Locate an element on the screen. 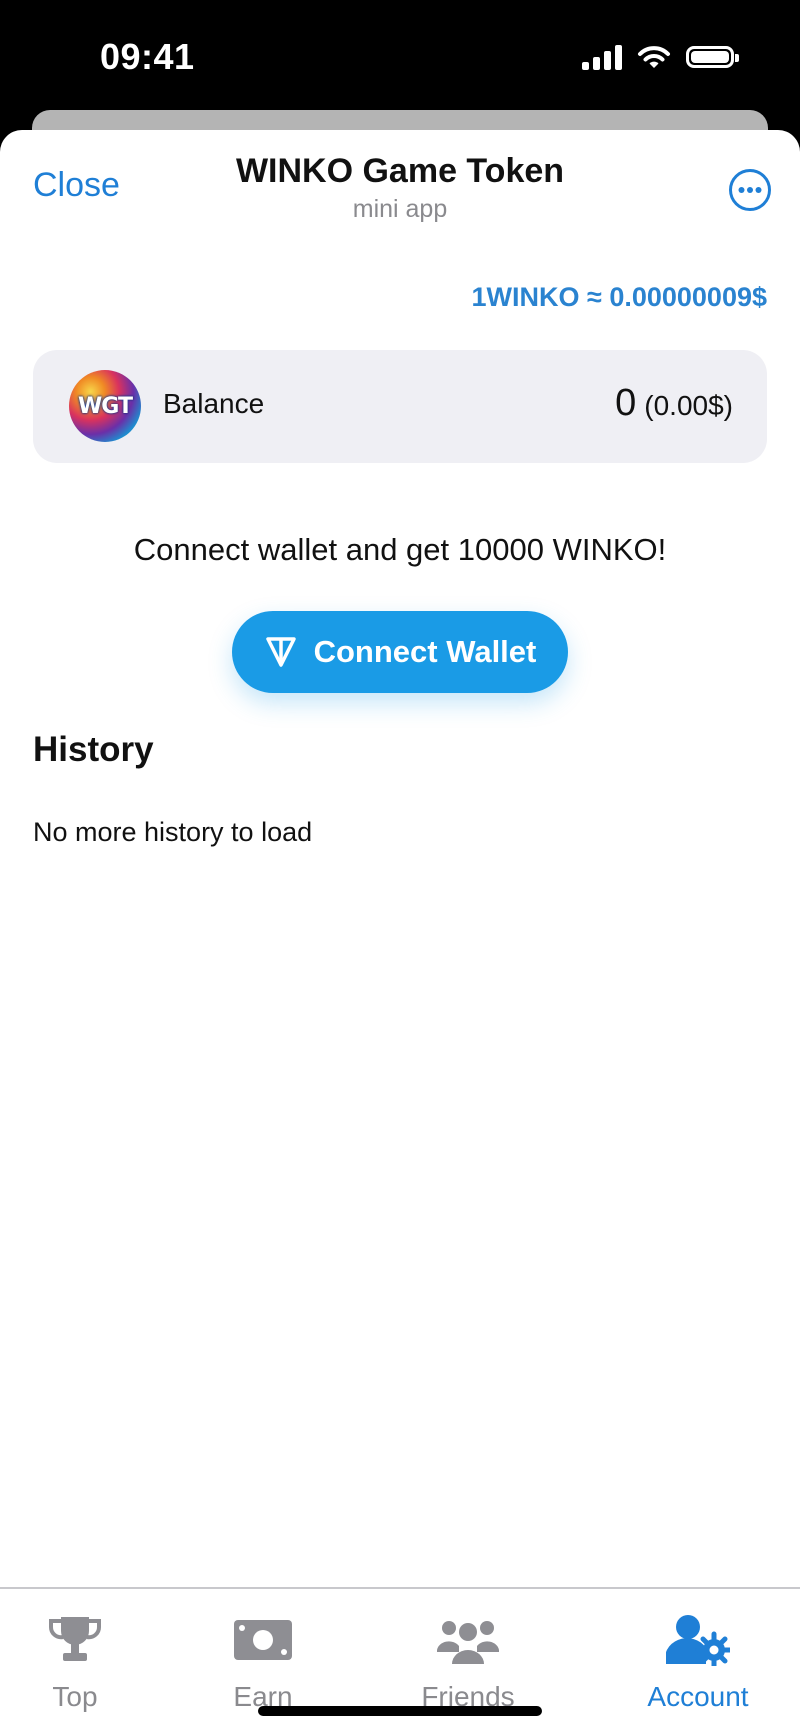 This screenshot has height=1736, width=800. balance-value: 0 (0.00$) is located at coordinates (674, 403).